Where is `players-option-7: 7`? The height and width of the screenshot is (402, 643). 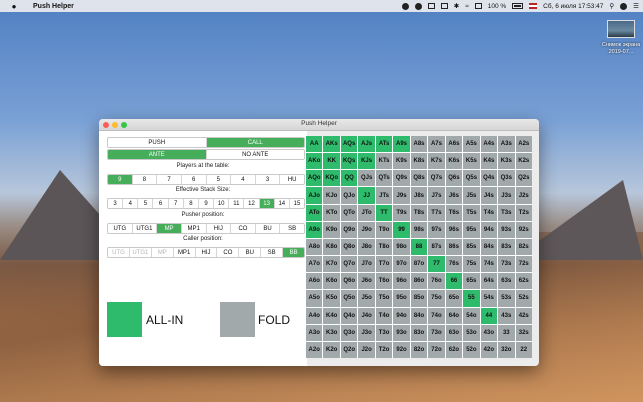 players-option-7: 7 is located at coordinates (169, 179).